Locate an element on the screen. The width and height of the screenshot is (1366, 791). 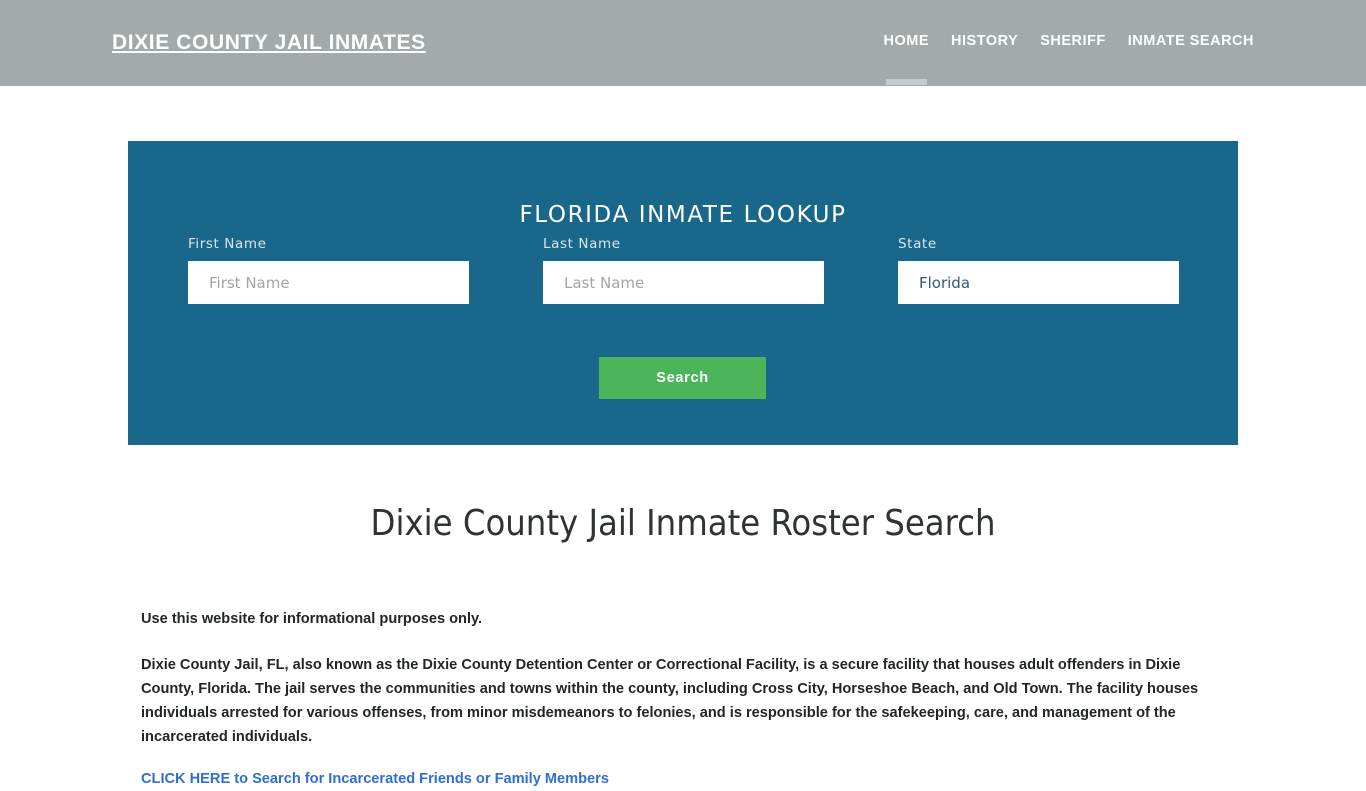
state-field-group: State is located at coordinates (1038, 270).